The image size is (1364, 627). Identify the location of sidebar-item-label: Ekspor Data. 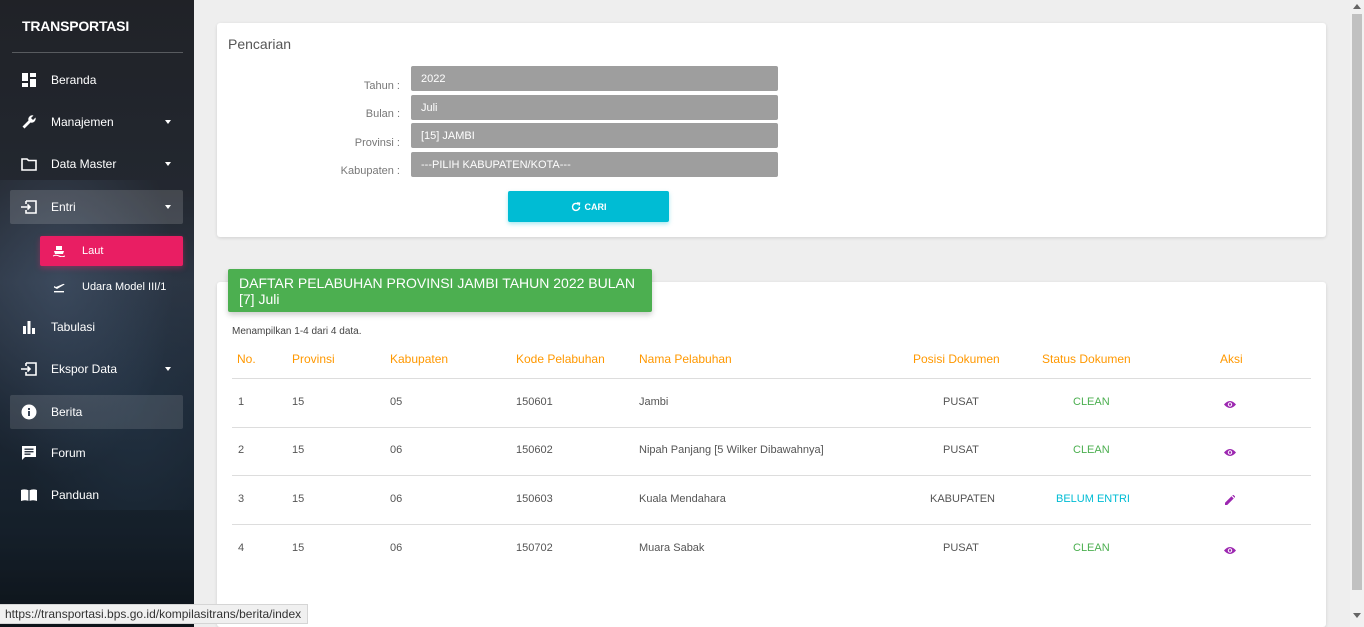
(84, 369).